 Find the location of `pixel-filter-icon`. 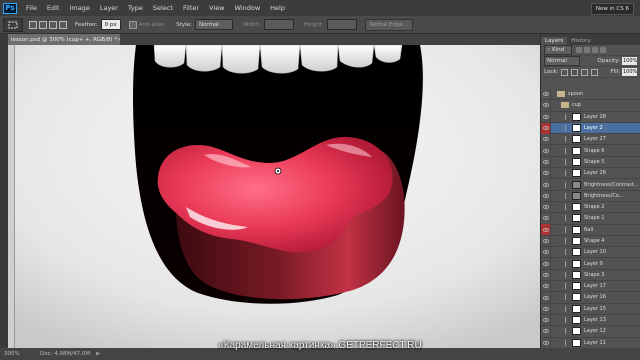

pixel-filter-icon is located at coordinates (579, 50).